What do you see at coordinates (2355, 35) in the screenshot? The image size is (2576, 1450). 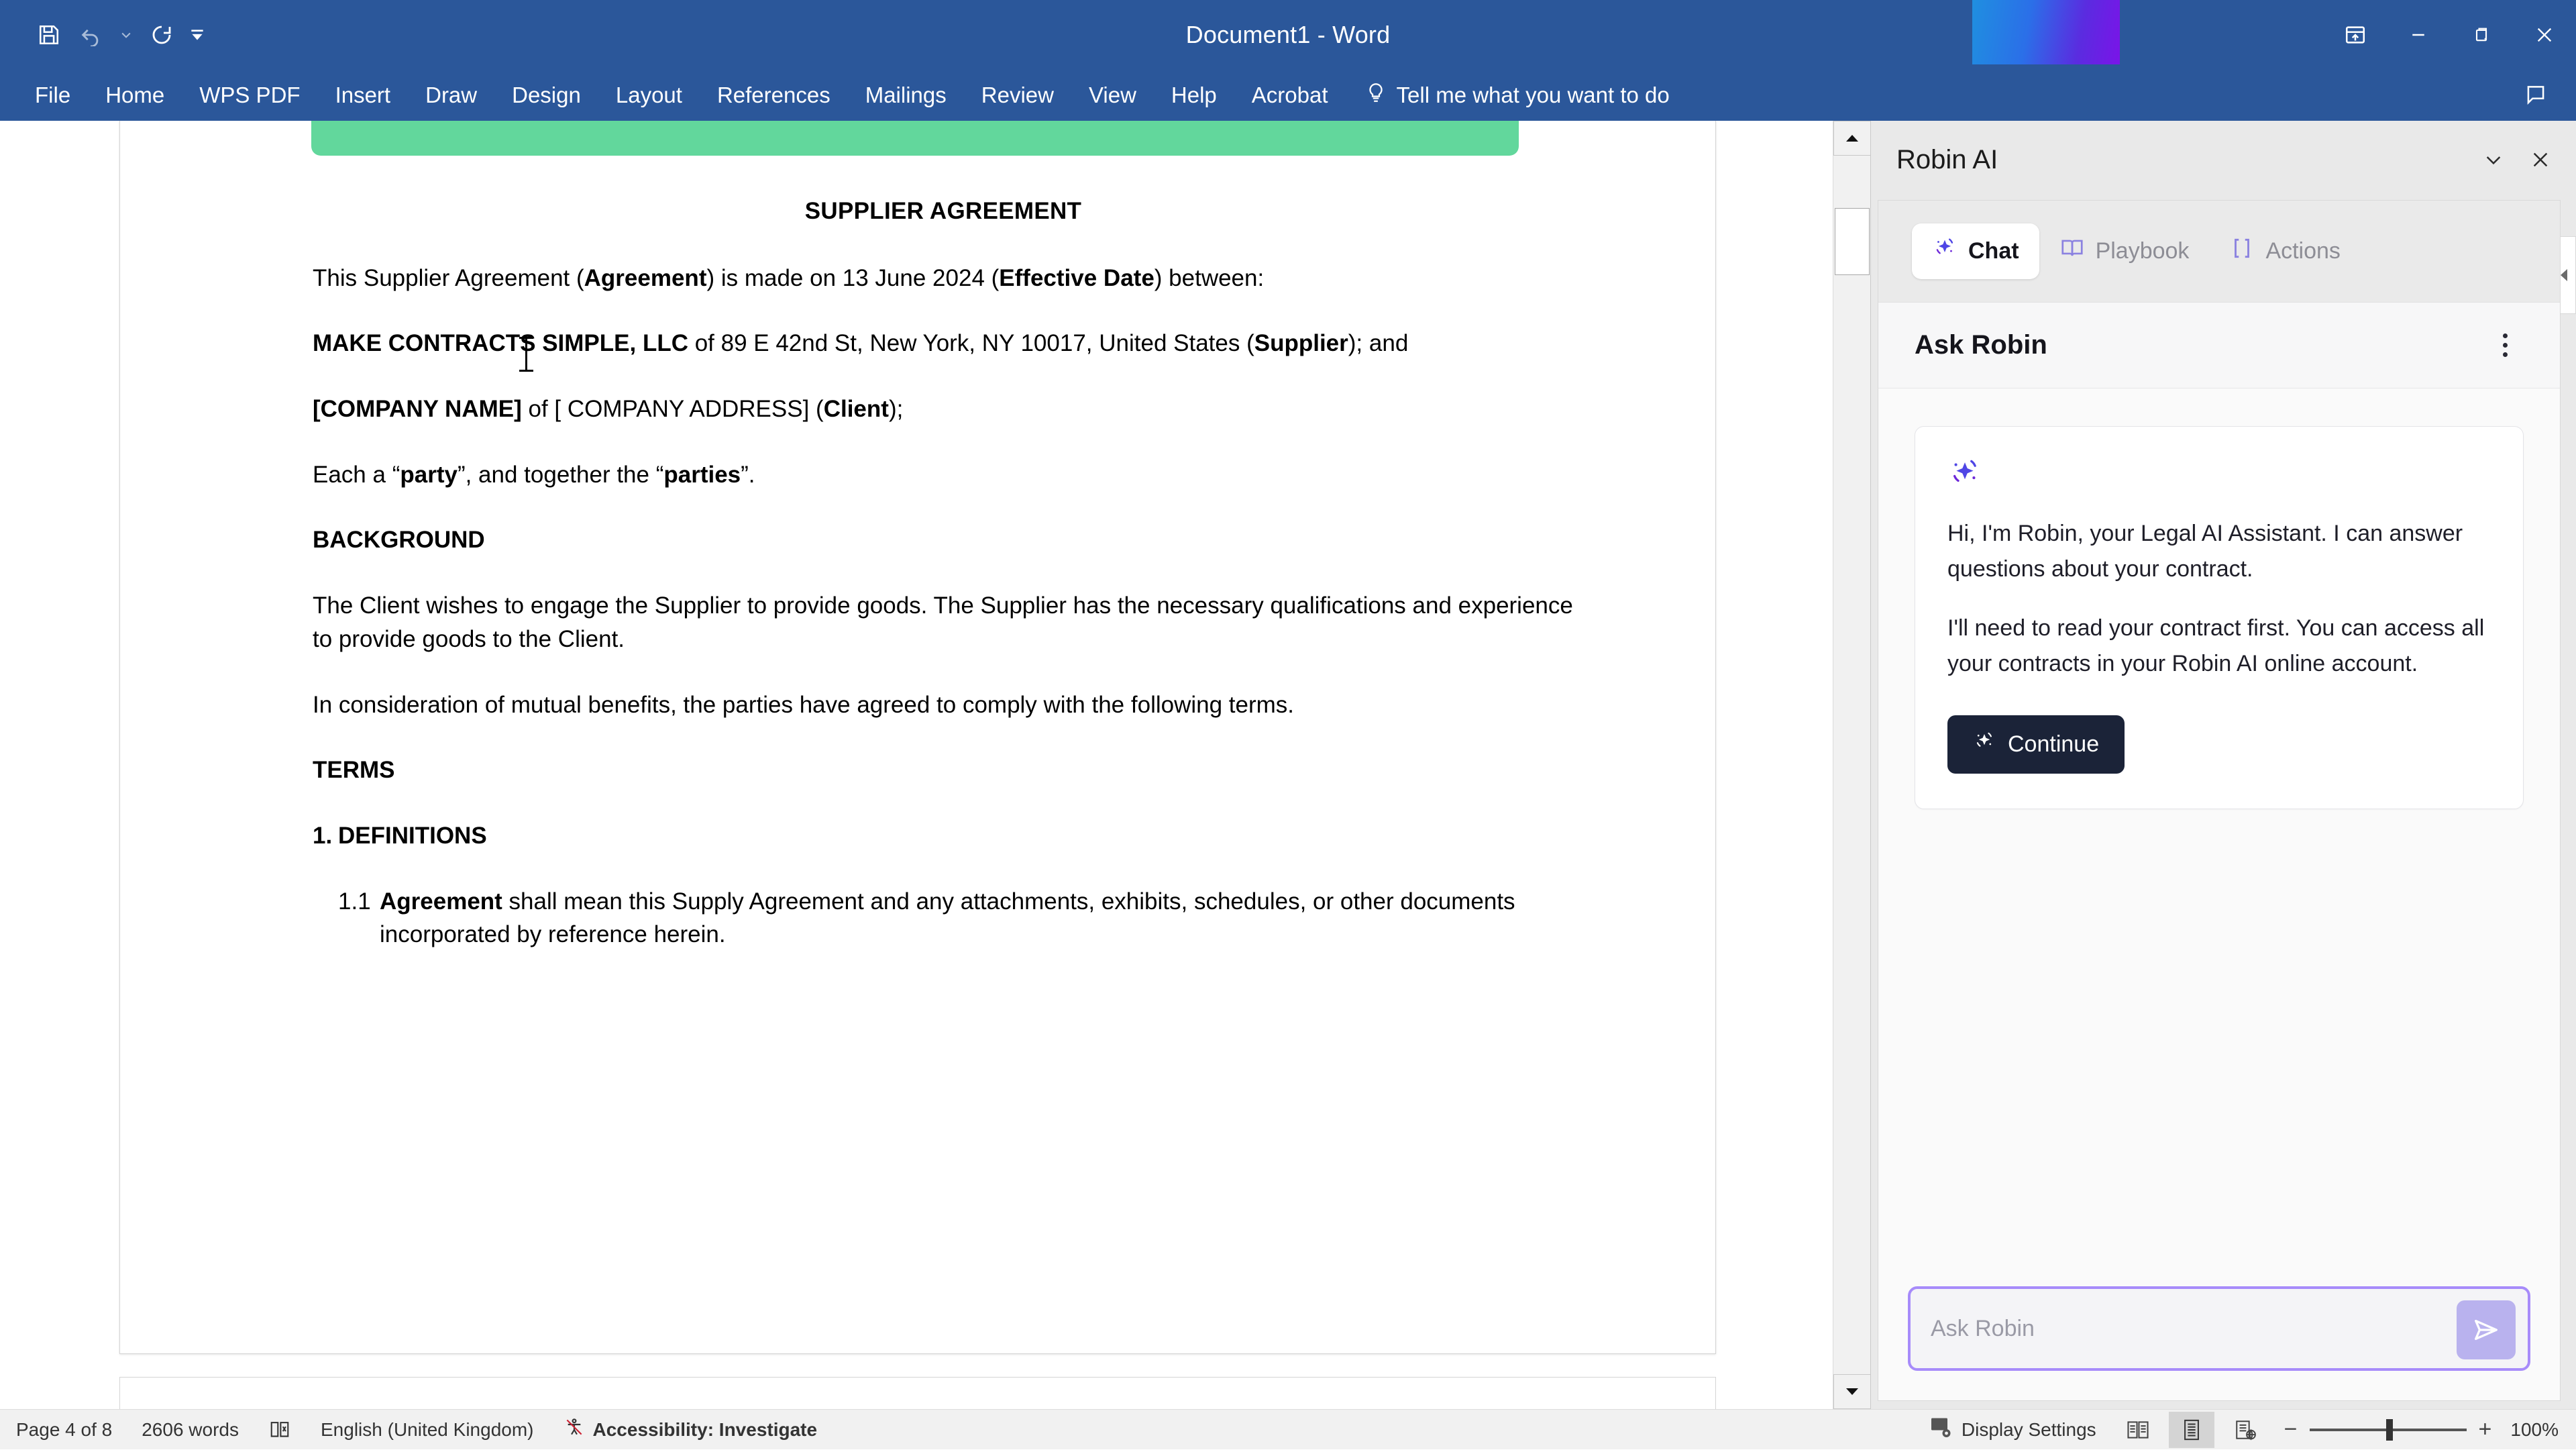 I see `ribbon-options-icon` at bounding box center [2355, 35].